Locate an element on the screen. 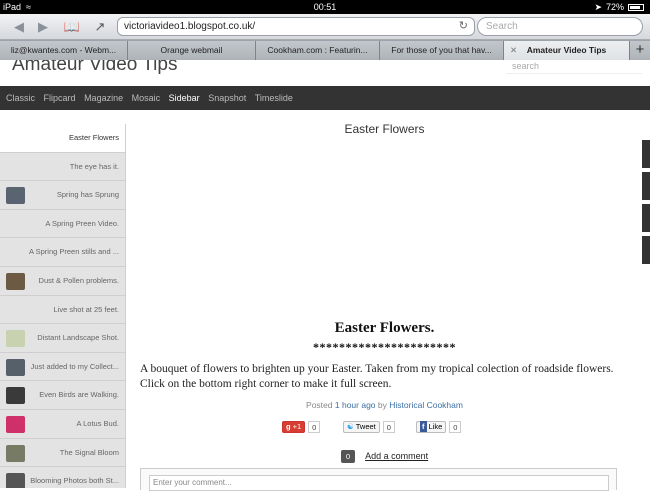 The width and height of the screenshot is (650, 491). tab-orange-webmail: Orange webmail is located at coordinates (192, 50).